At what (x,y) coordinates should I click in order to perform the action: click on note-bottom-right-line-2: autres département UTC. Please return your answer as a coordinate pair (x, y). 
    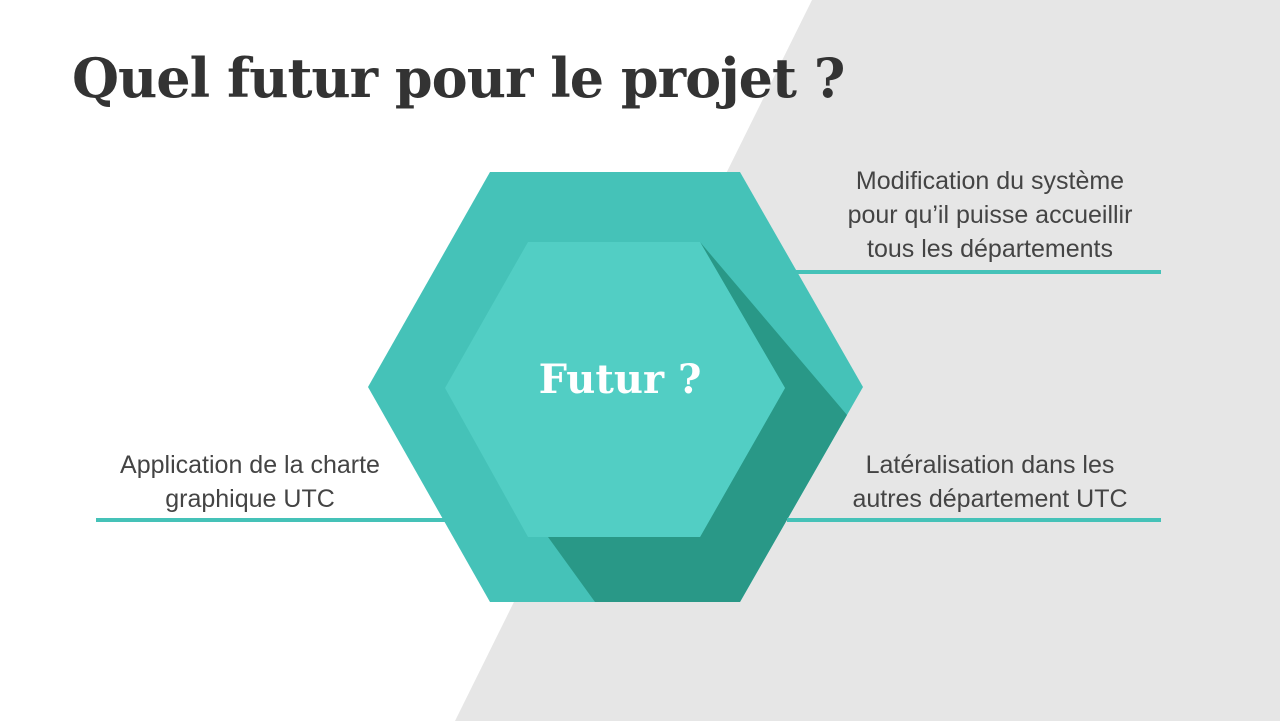
    Looking at the image, I should click on (990, 499).